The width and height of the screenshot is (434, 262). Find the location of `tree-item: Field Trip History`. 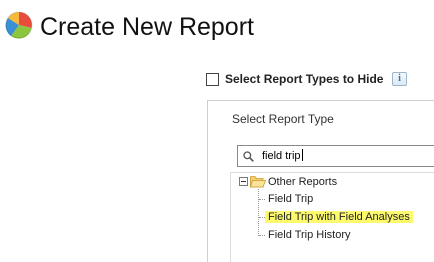

tree-item: Field Trip History is located at coordinates (309, 235).